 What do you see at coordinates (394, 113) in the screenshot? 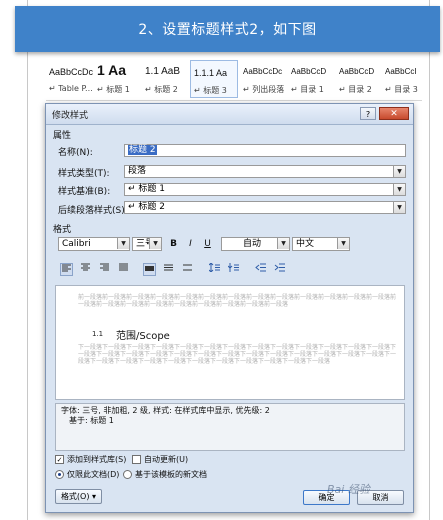
I see `close-button: ✕` at bounding box center [394, 113].